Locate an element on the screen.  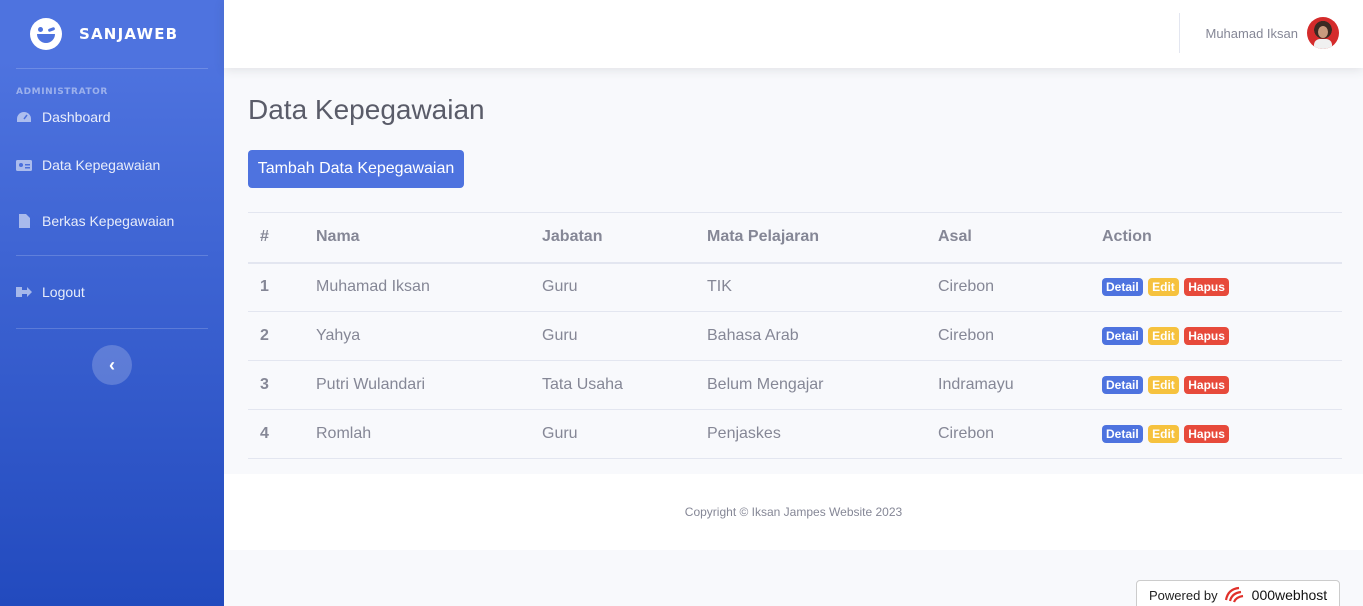
cell-number: 1 is located at coordinates (276, 287).